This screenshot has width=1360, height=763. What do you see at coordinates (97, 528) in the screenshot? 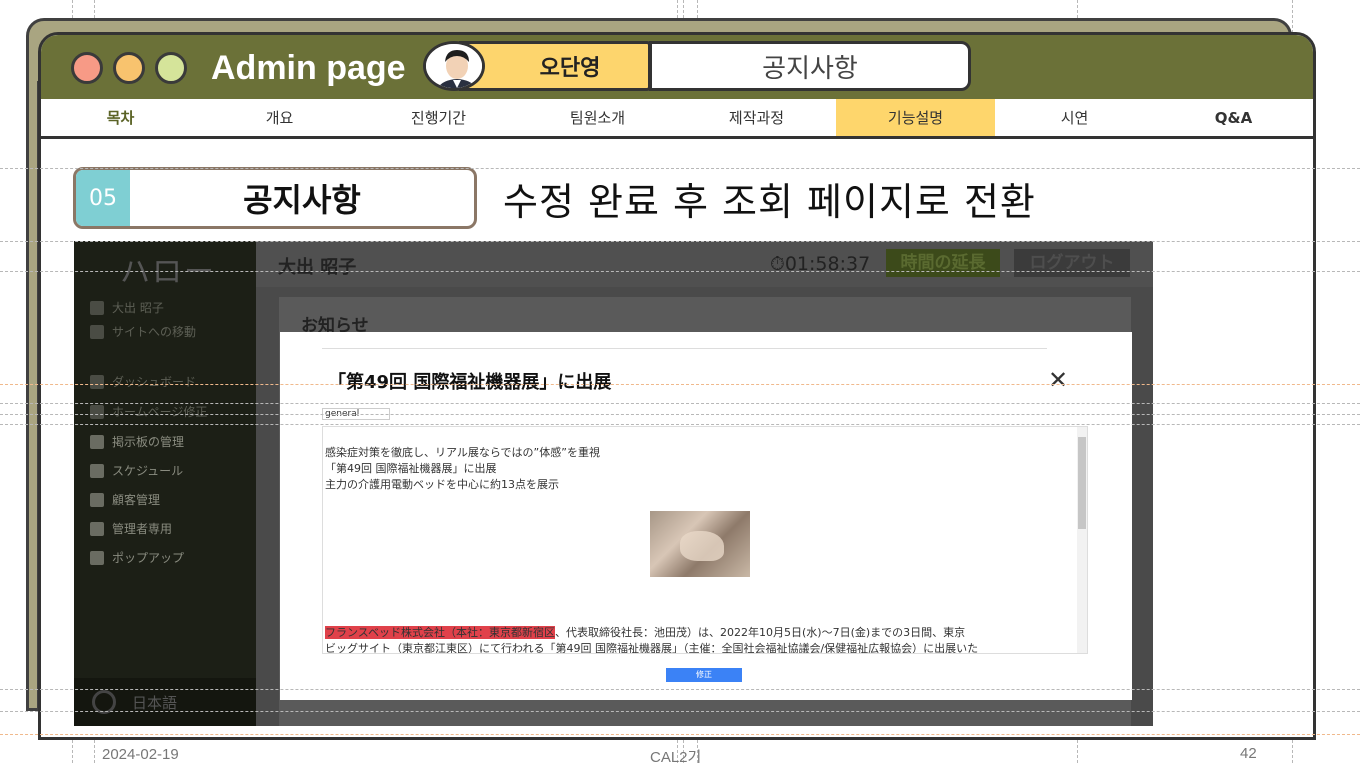
I see `admin-icon` at bounding box center [97, 528].